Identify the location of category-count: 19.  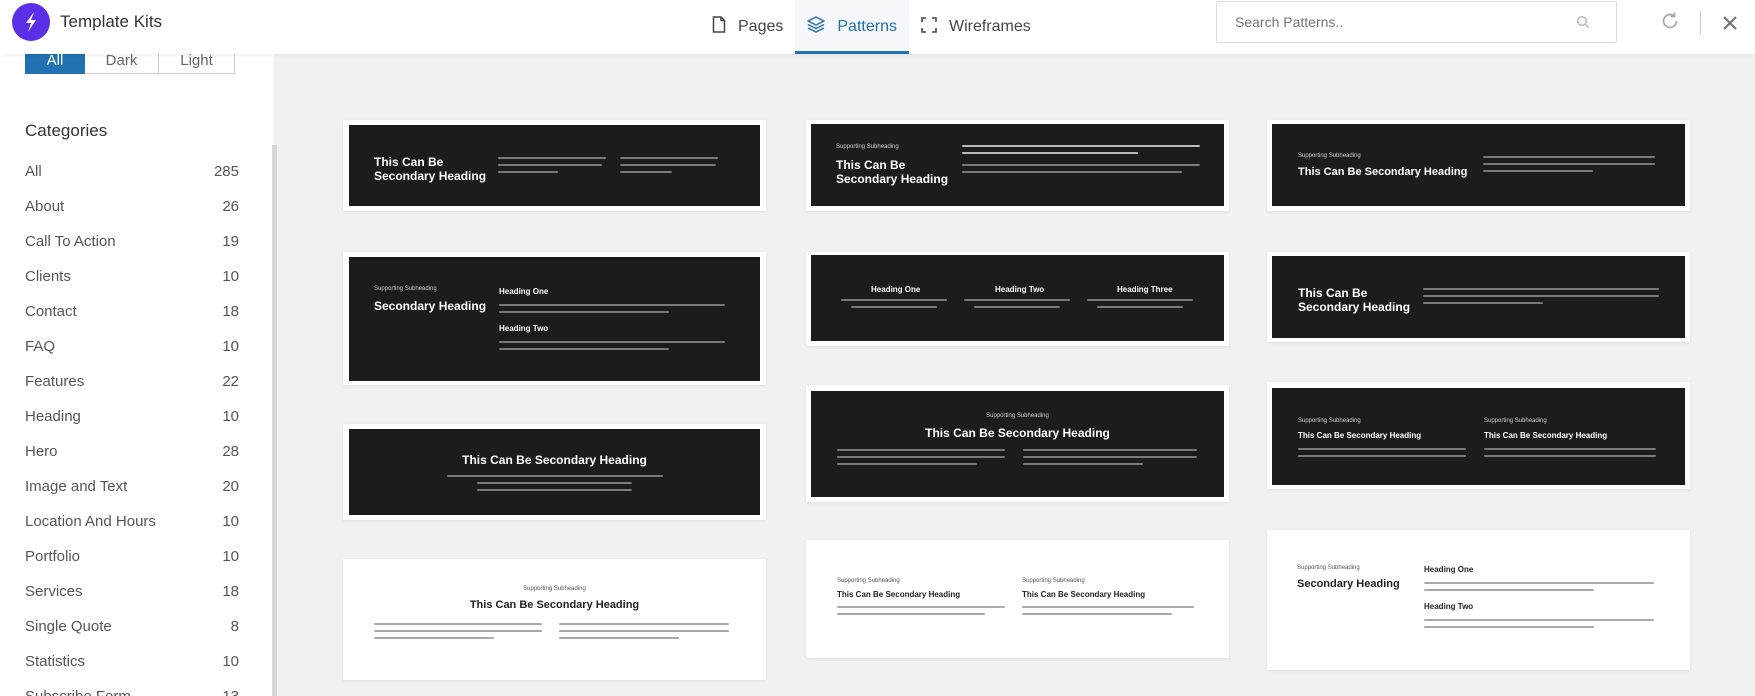
(230, 241).